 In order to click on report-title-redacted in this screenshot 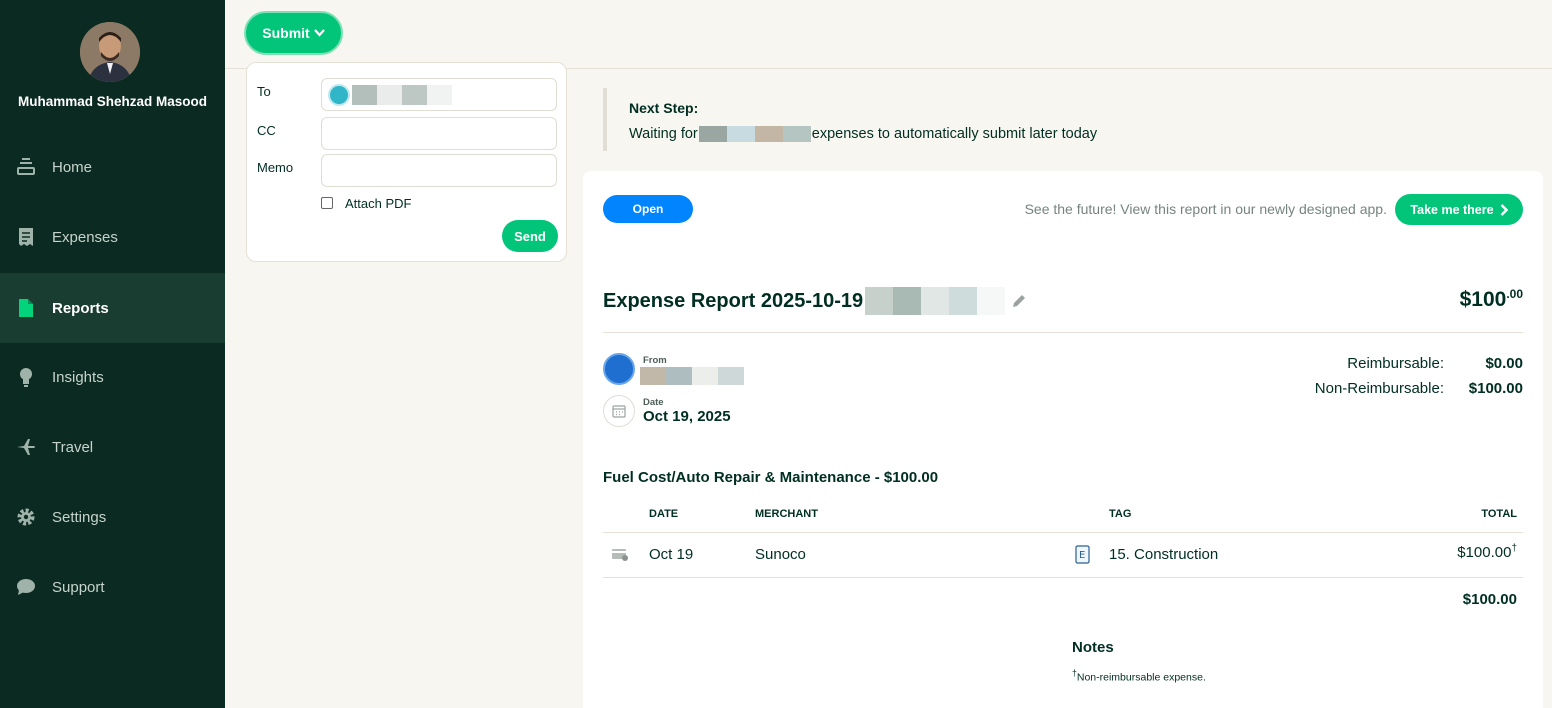, I will do `click(935, 301)`.